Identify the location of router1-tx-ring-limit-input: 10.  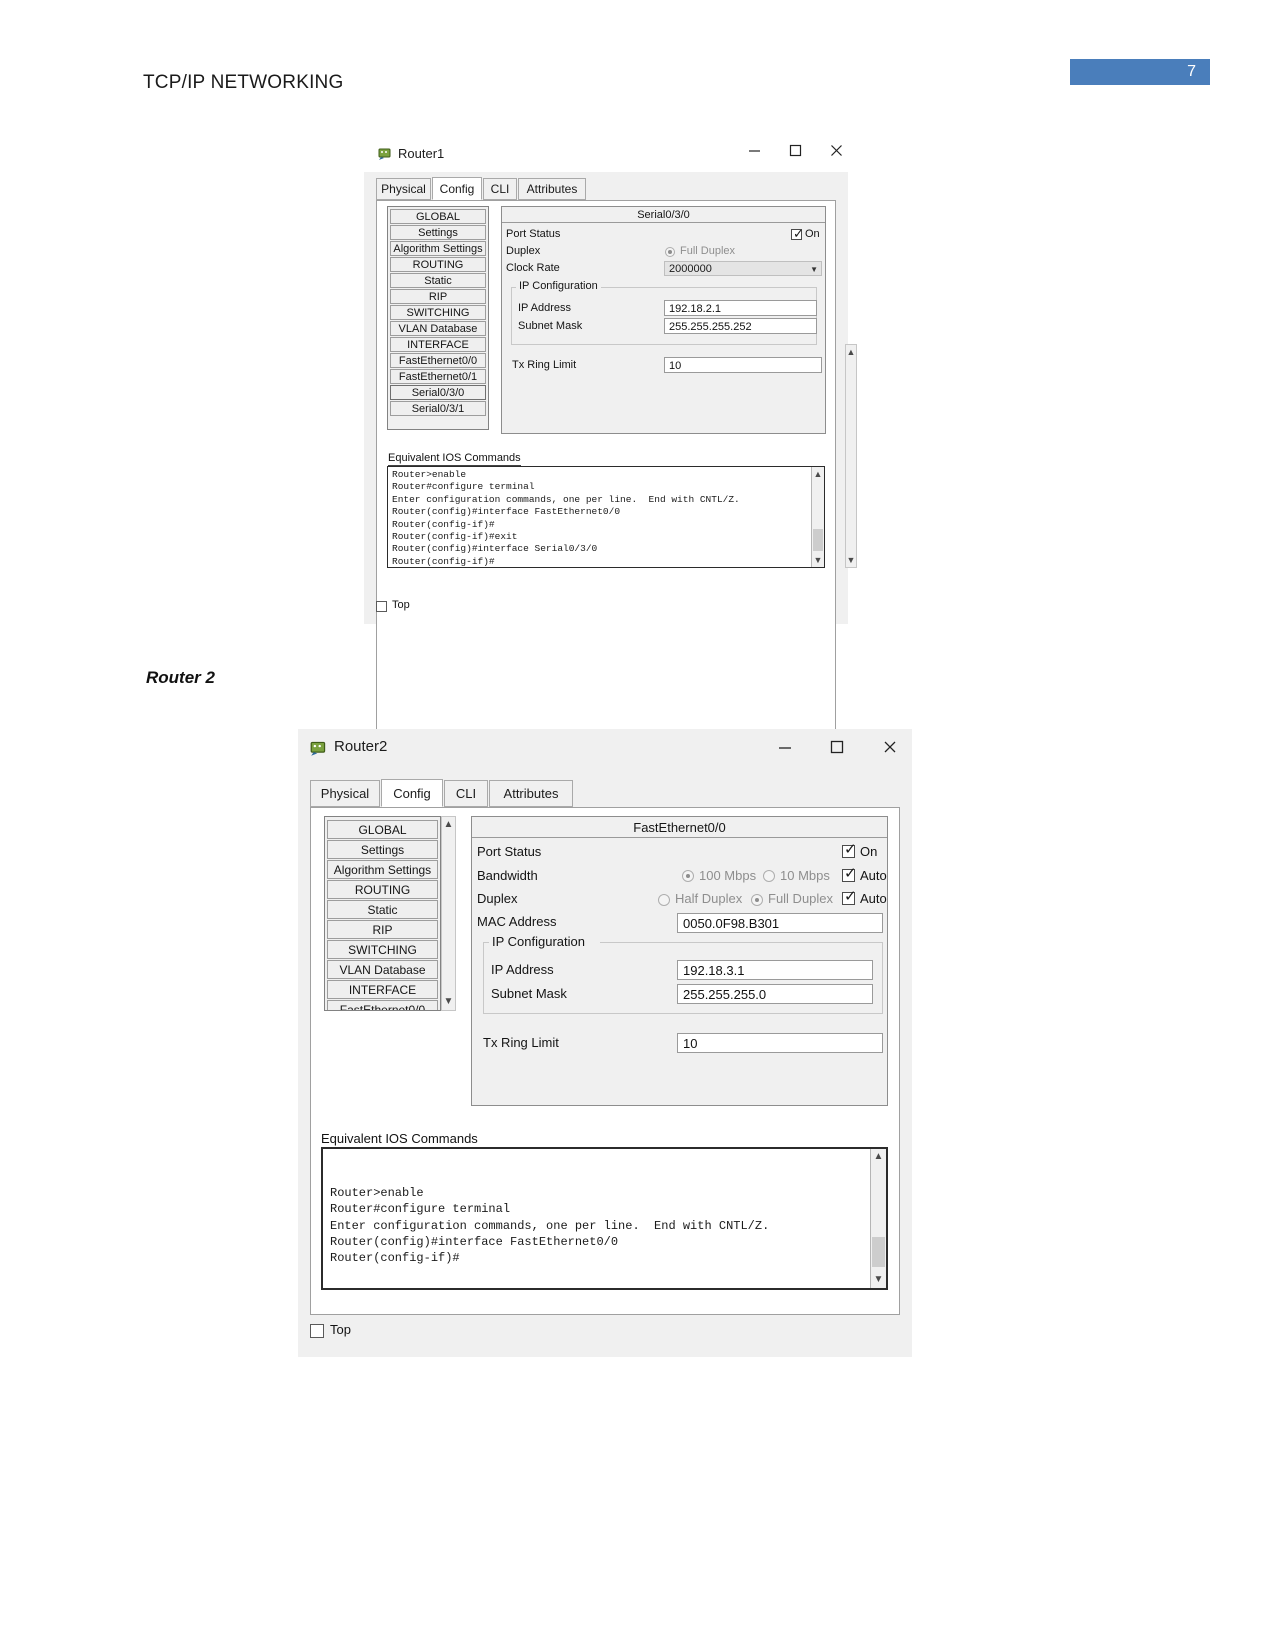
(743, 365).